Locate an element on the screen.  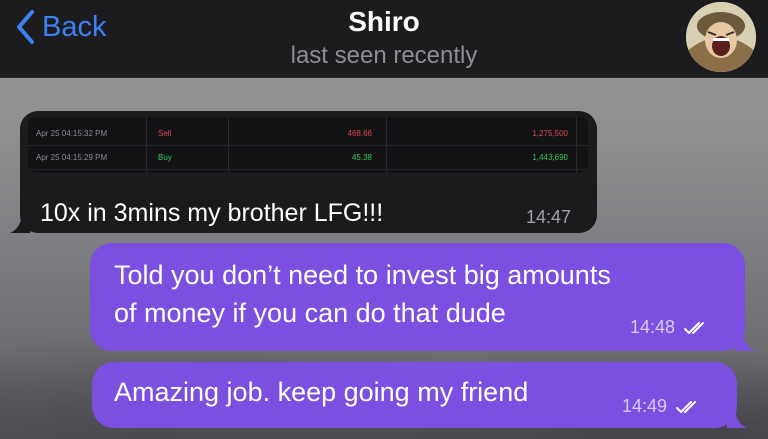
message-time: 14:48 is located at coordinates (652, 327).